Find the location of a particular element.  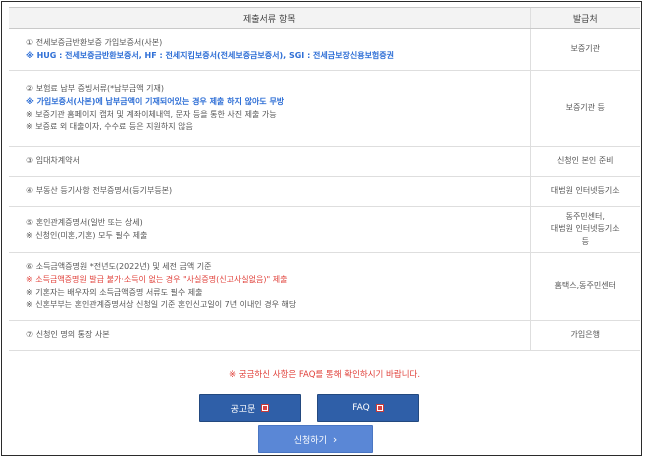

apply-button: 신청하기 › is located at coordinates (315, 439).